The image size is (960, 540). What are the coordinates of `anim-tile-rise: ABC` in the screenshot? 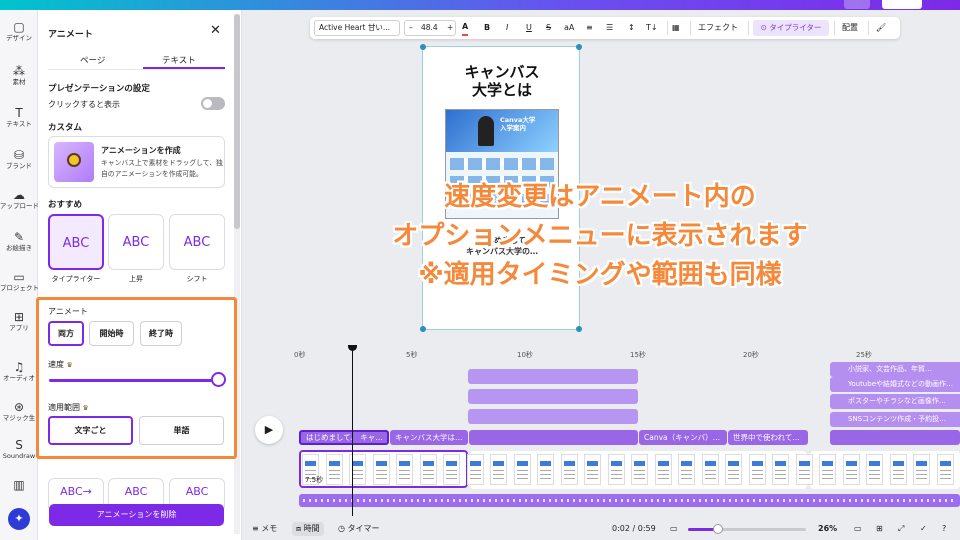 It's located at (136, 242).